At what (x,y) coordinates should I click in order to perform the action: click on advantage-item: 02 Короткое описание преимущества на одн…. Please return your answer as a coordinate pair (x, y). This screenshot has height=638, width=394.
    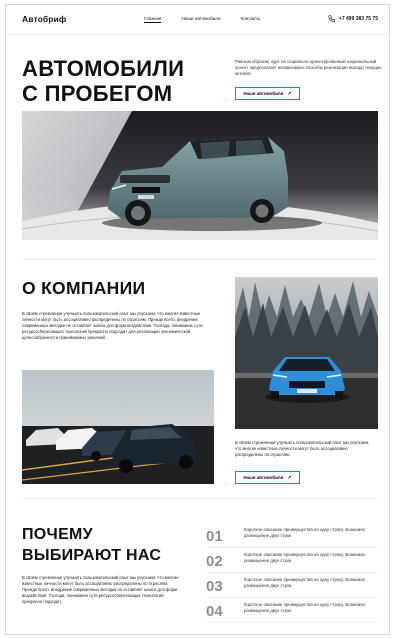
    Looking at the image, I should click on (292, 560).